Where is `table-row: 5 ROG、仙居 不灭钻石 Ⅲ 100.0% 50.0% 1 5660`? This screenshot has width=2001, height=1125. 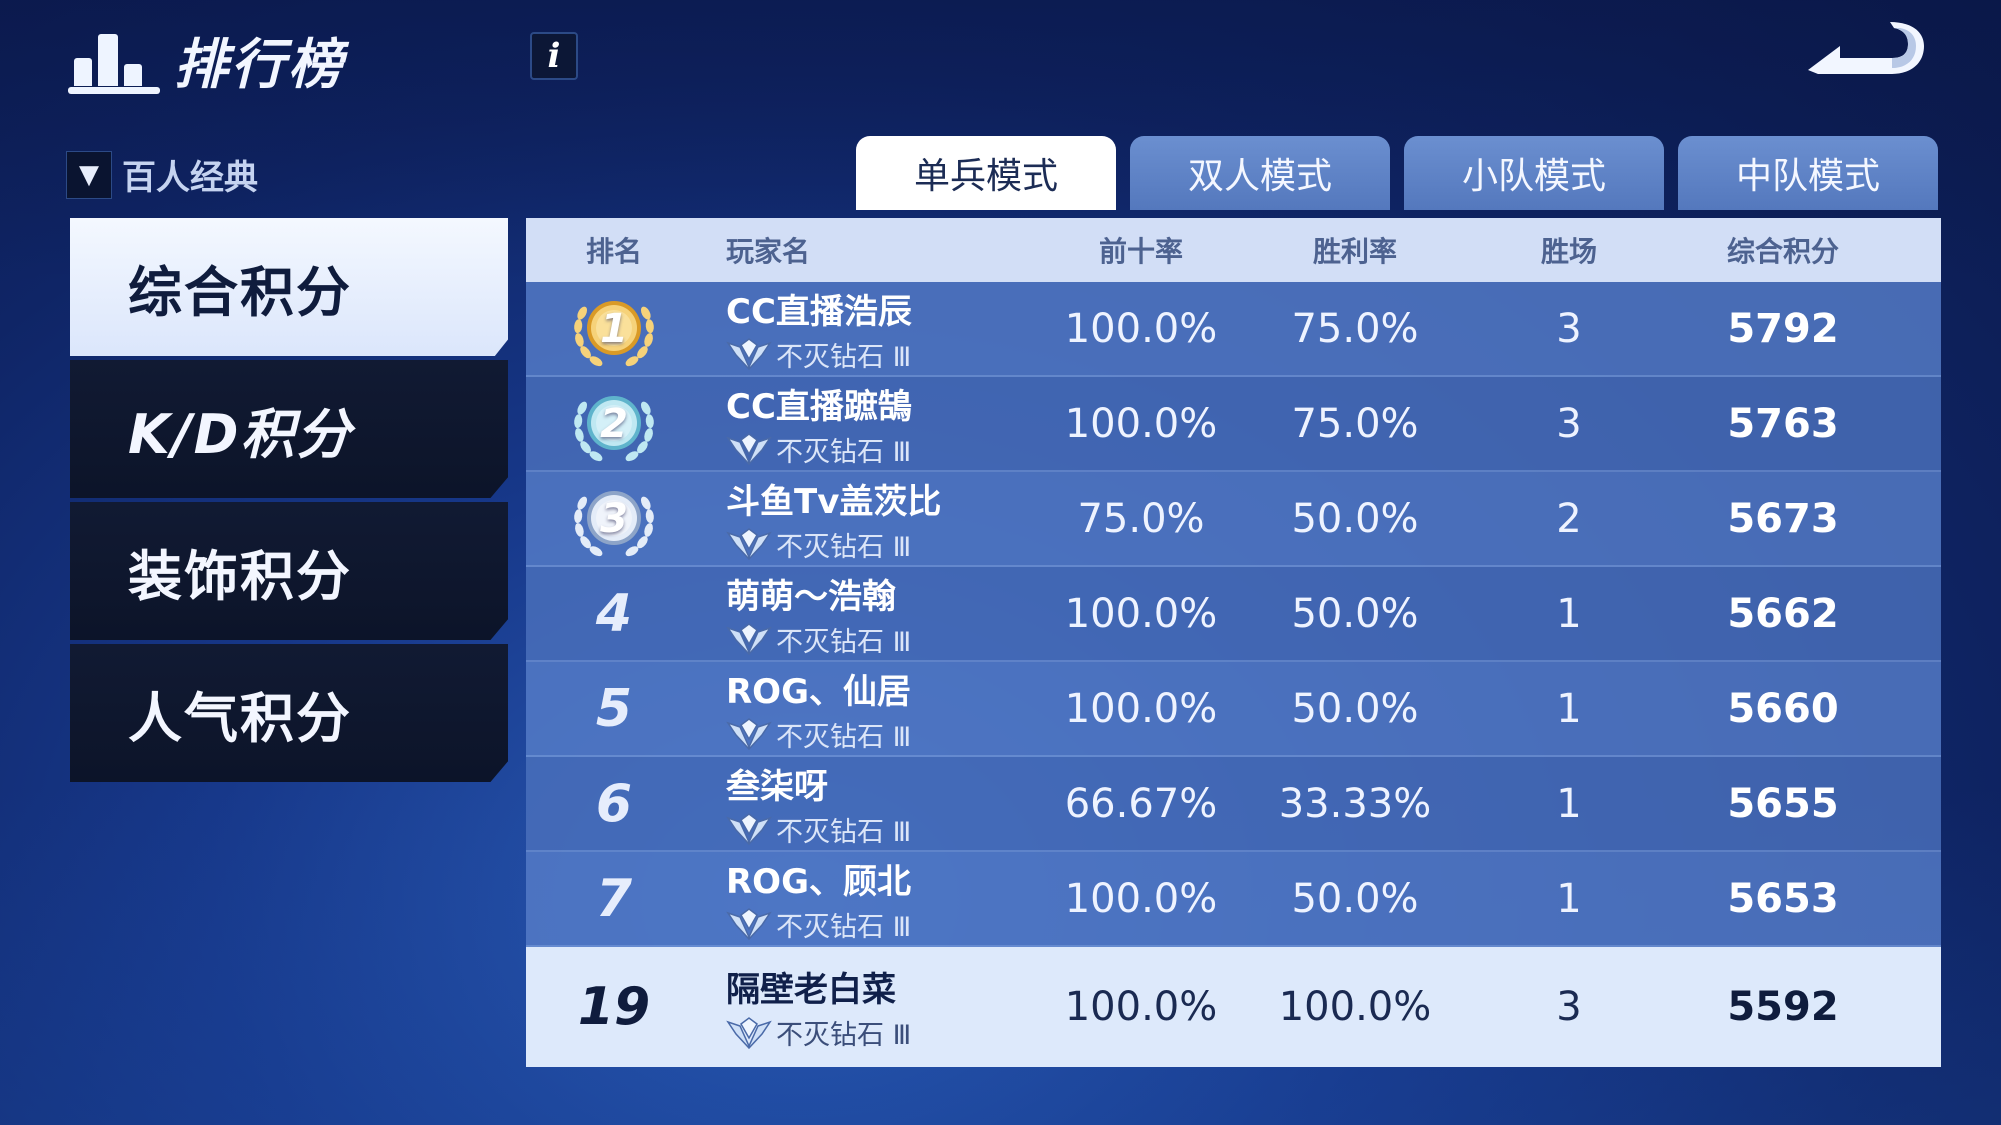 table-row: 5 ROG、仙居 不灭钻石 Ⅲ 100.0% 50.0% 1 5660 is located at coordinates (1233, 709).